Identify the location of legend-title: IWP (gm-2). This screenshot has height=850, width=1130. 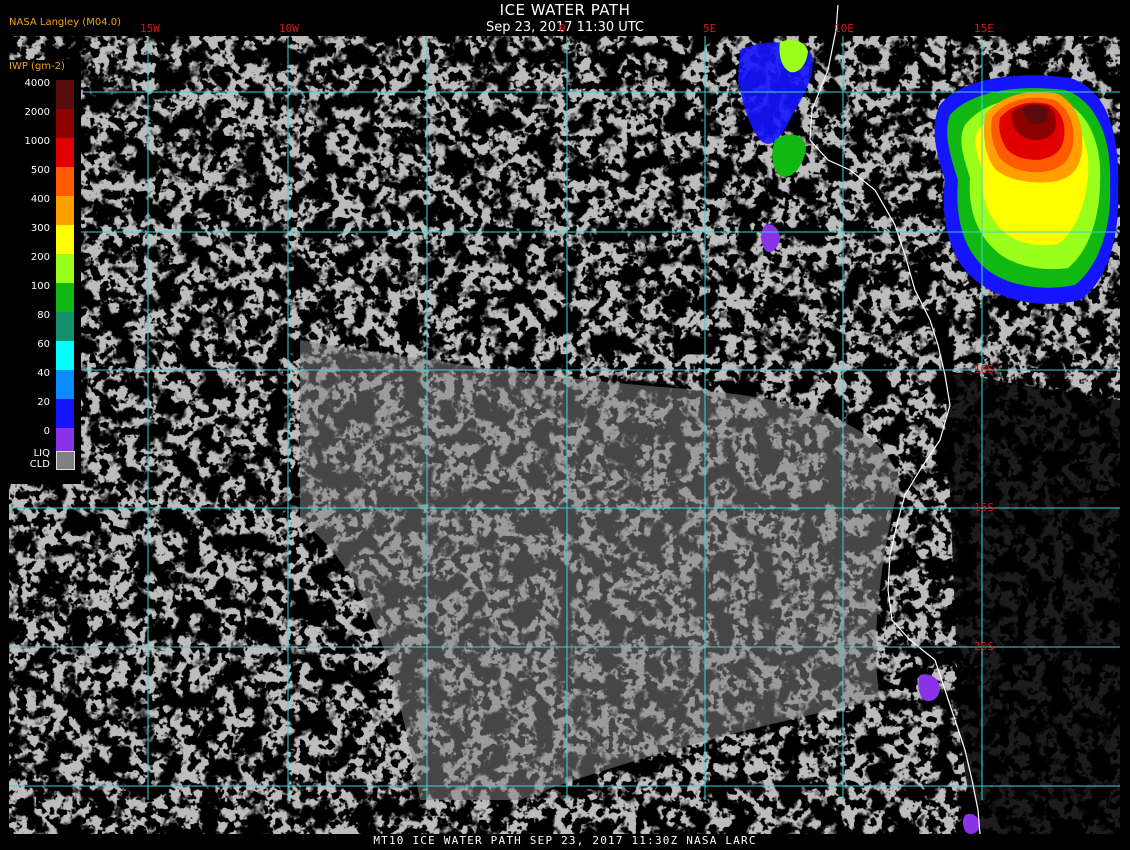
(37, 66).